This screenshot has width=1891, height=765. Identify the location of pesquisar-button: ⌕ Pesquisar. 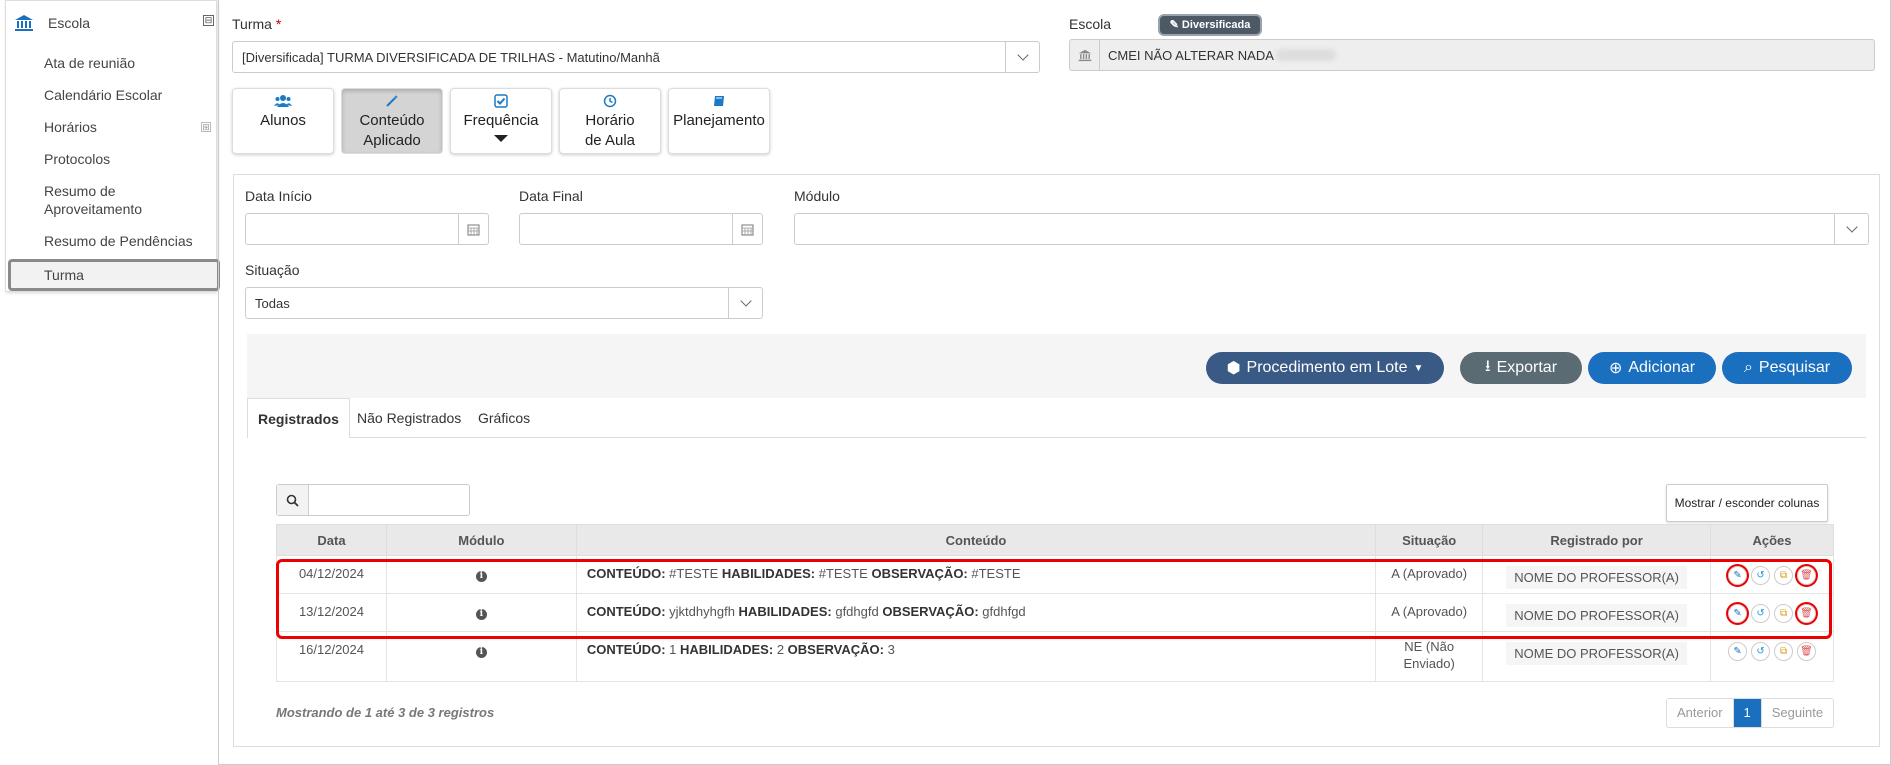
(1787, 368).